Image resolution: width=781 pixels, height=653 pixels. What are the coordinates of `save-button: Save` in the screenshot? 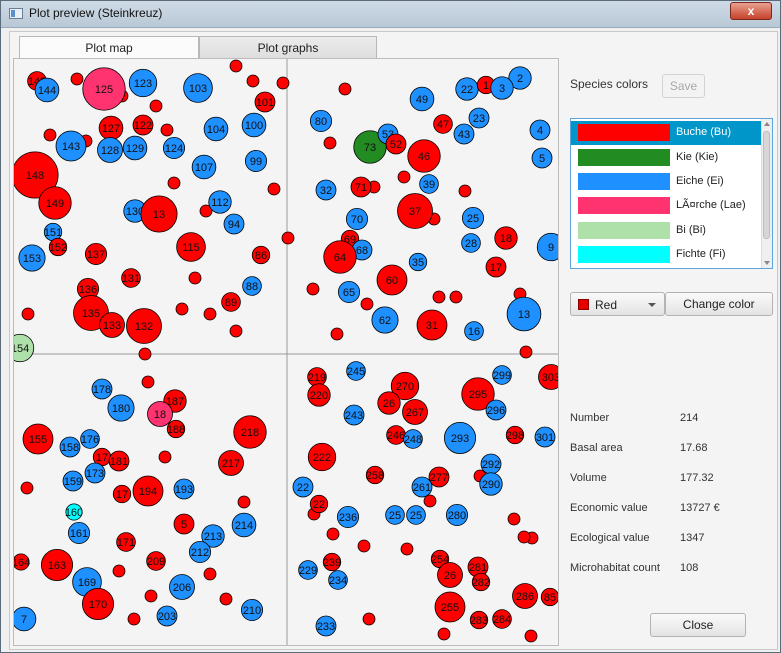 It's located at (683, 86).